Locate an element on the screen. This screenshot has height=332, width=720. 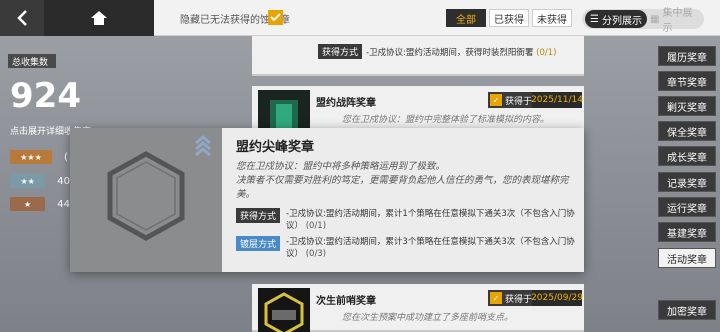
rank-row-1: ★ 44 is located at coordinates (40, 204).